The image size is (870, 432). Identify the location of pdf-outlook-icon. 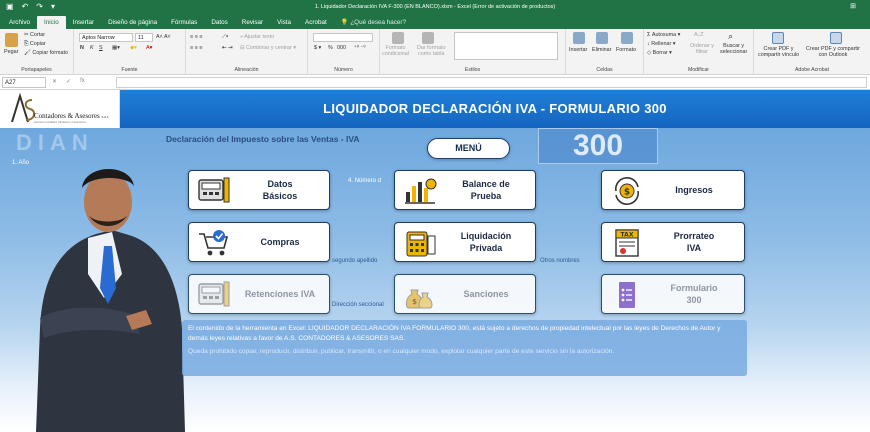
(836, 38).